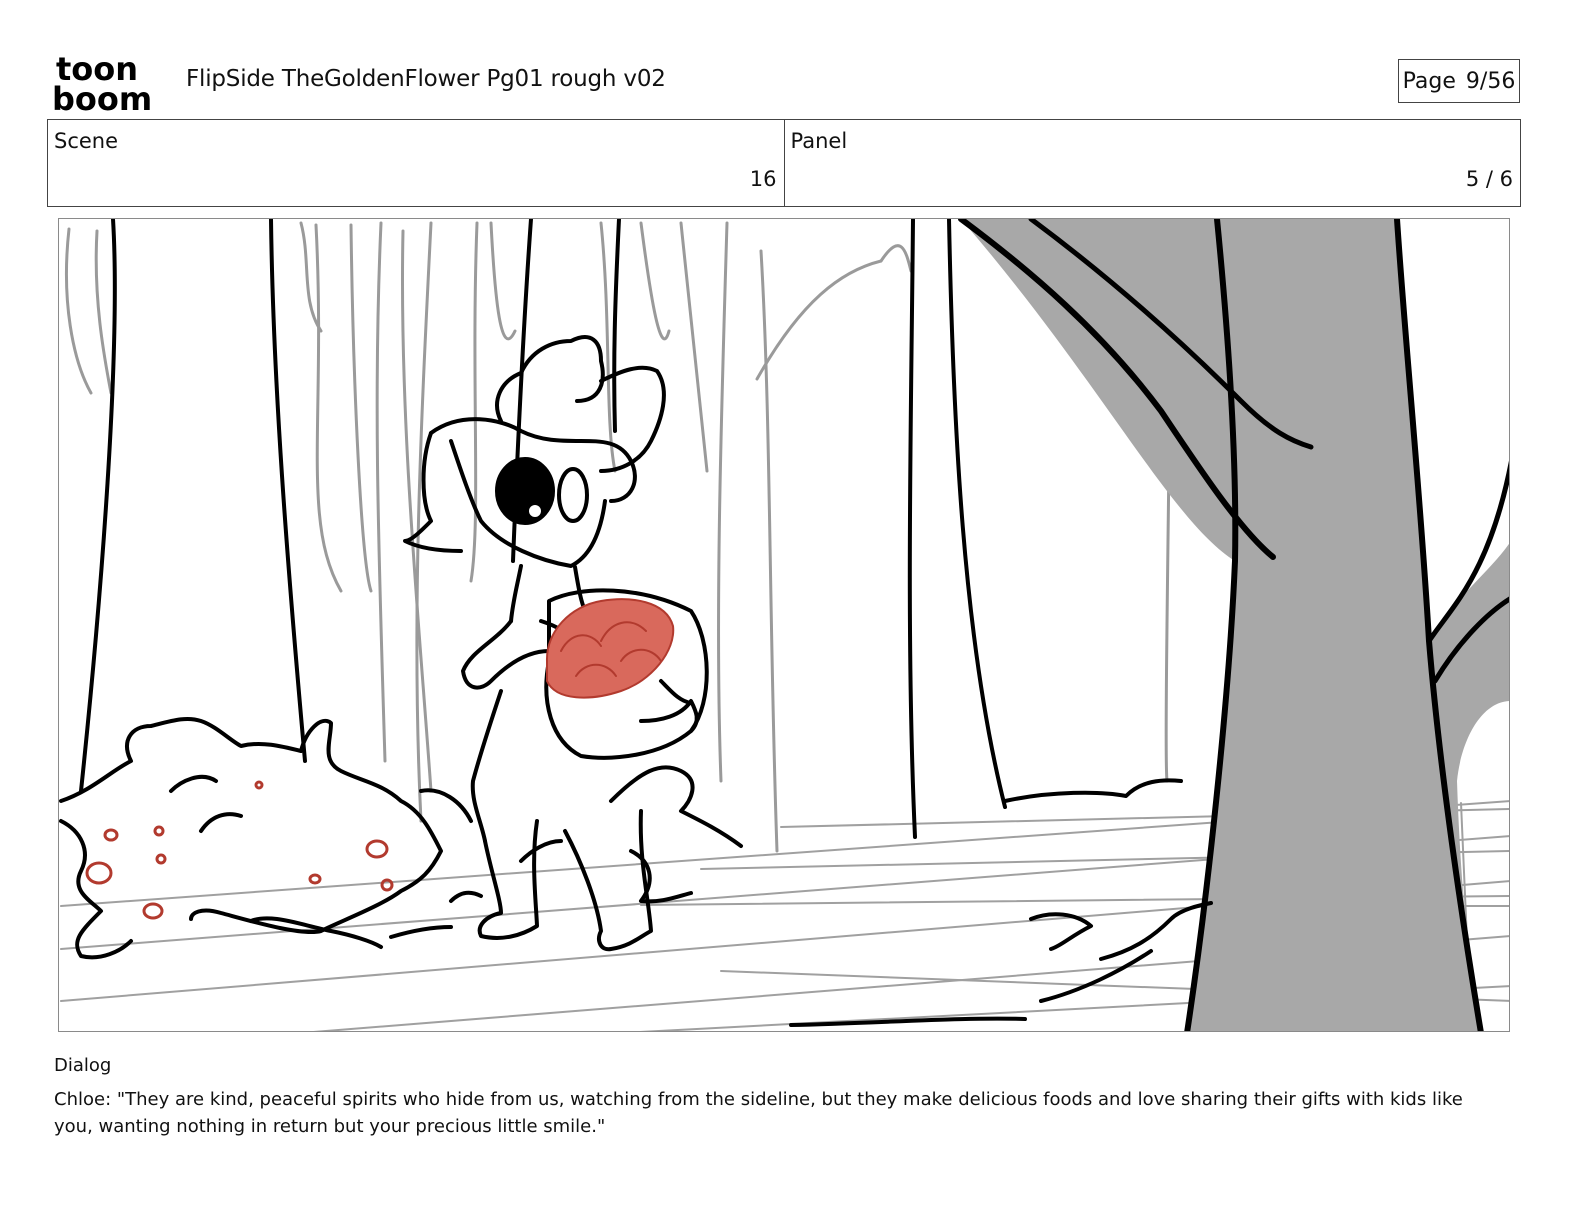 The image size is (1584, 1224). Describe the element at coordinates (1489, 179) in the screenshot. I see `panel-number: 5 / 6` at that location.